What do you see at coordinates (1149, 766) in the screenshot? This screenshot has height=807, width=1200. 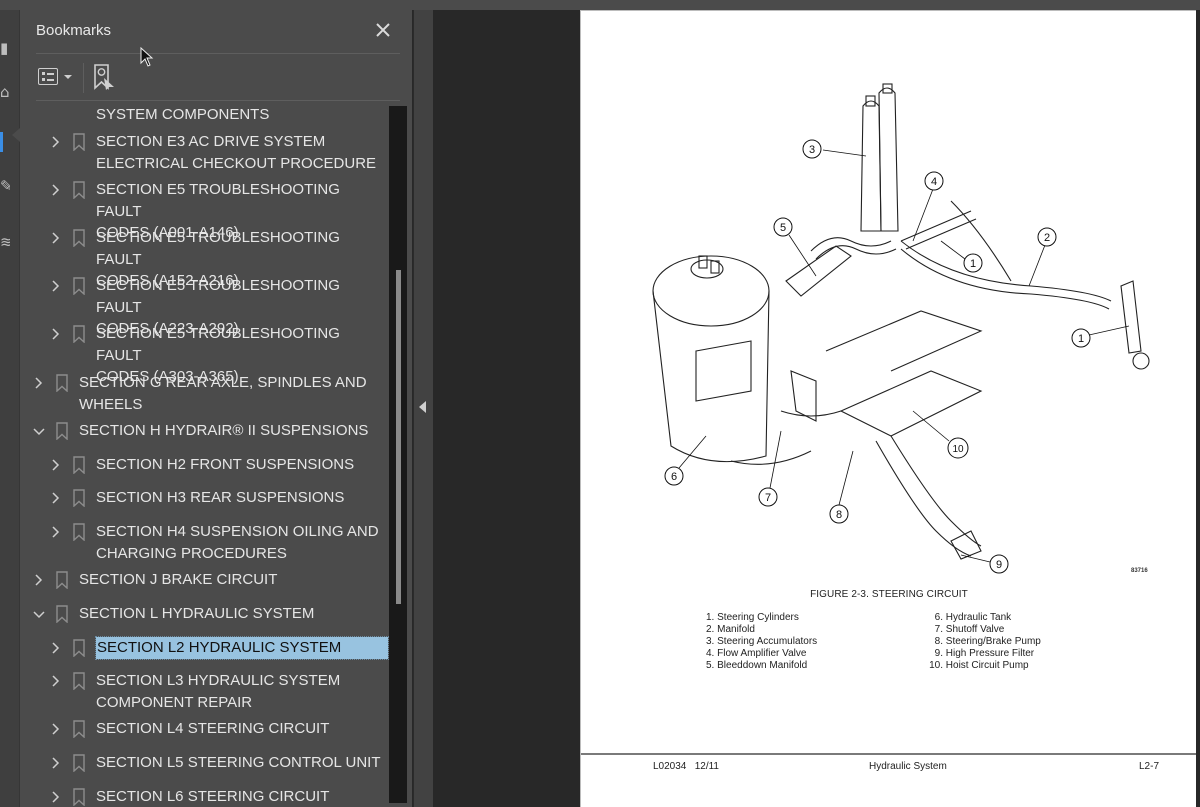 I see `footer-page-number: L2-7` at bounding box center [1149, 766].